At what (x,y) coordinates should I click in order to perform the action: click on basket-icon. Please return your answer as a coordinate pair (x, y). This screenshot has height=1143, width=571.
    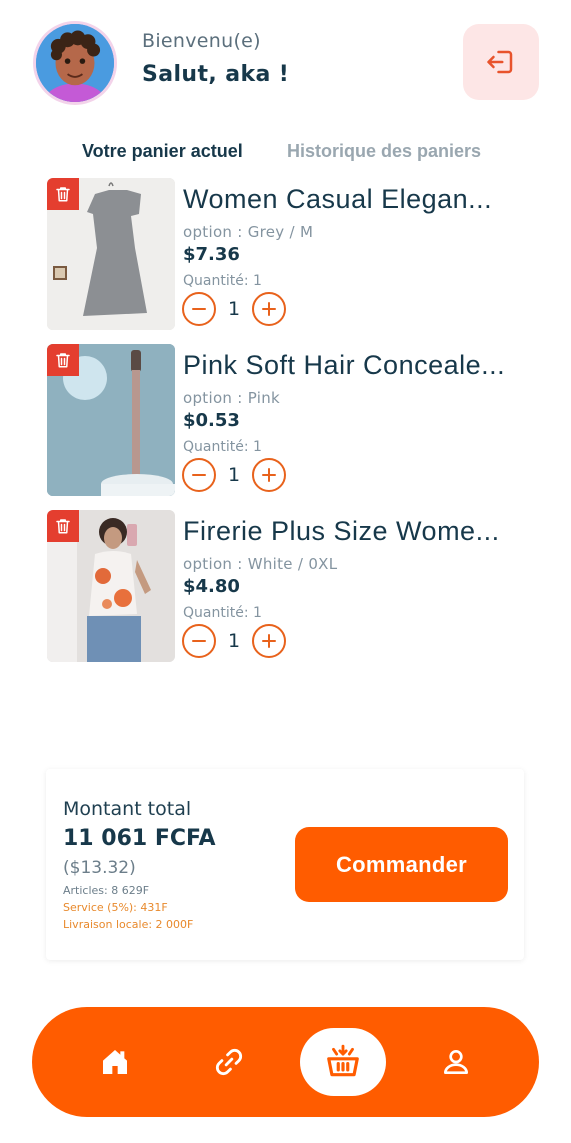
    Looking at the image, I should click on (343, 1060).